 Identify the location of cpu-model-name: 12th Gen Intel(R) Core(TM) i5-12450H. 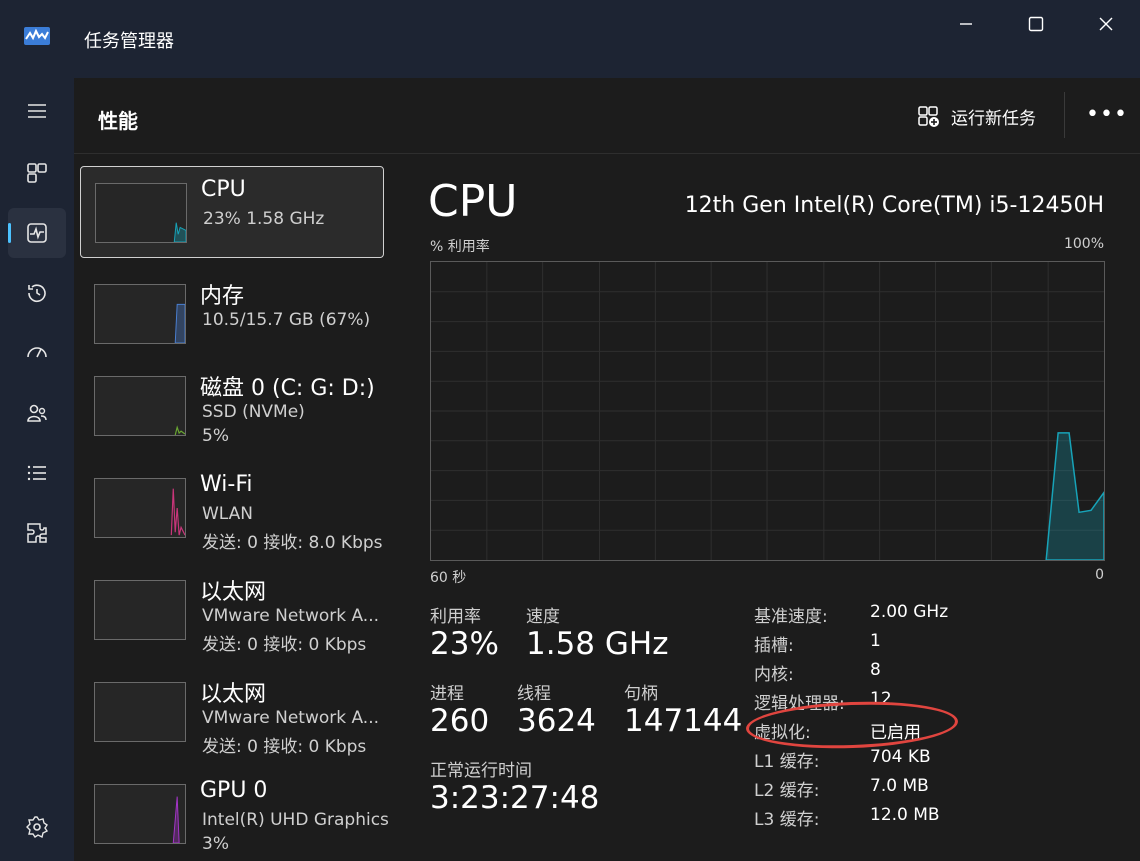
(894, 205).